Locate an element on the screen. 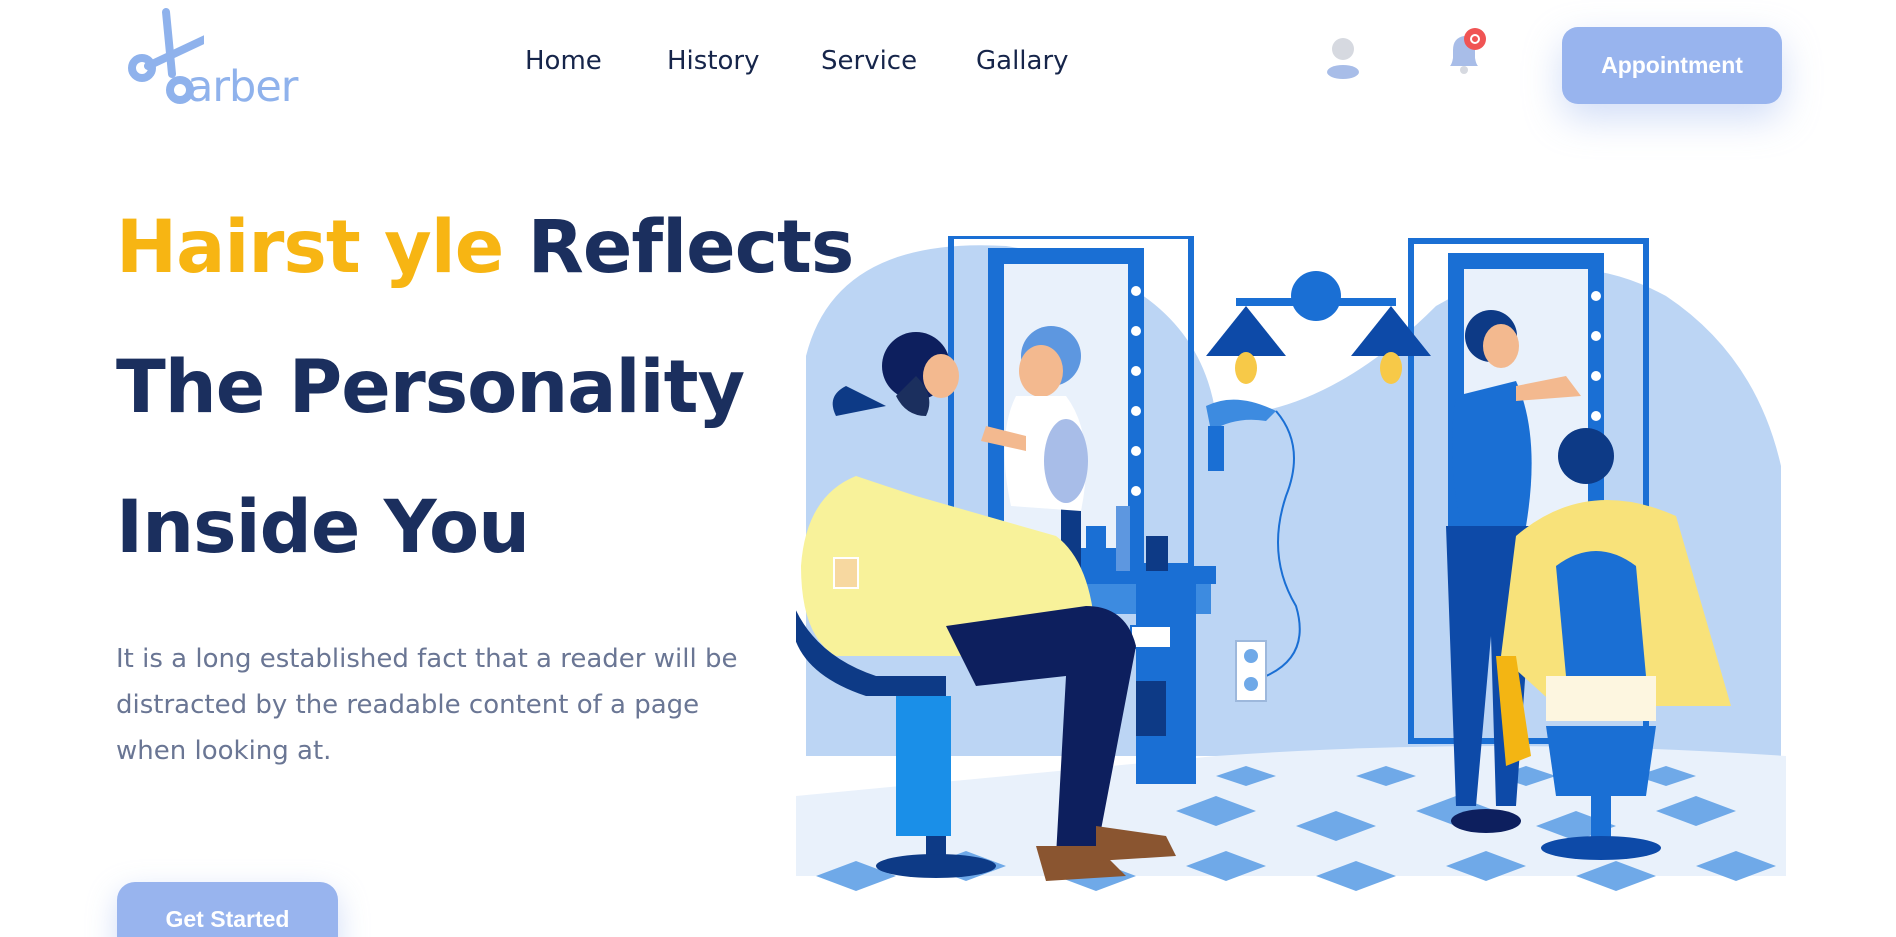 Image resolution: width=1896 pixels, height=937 pixels. nav-home: Home is located at coordinates (563, 61).